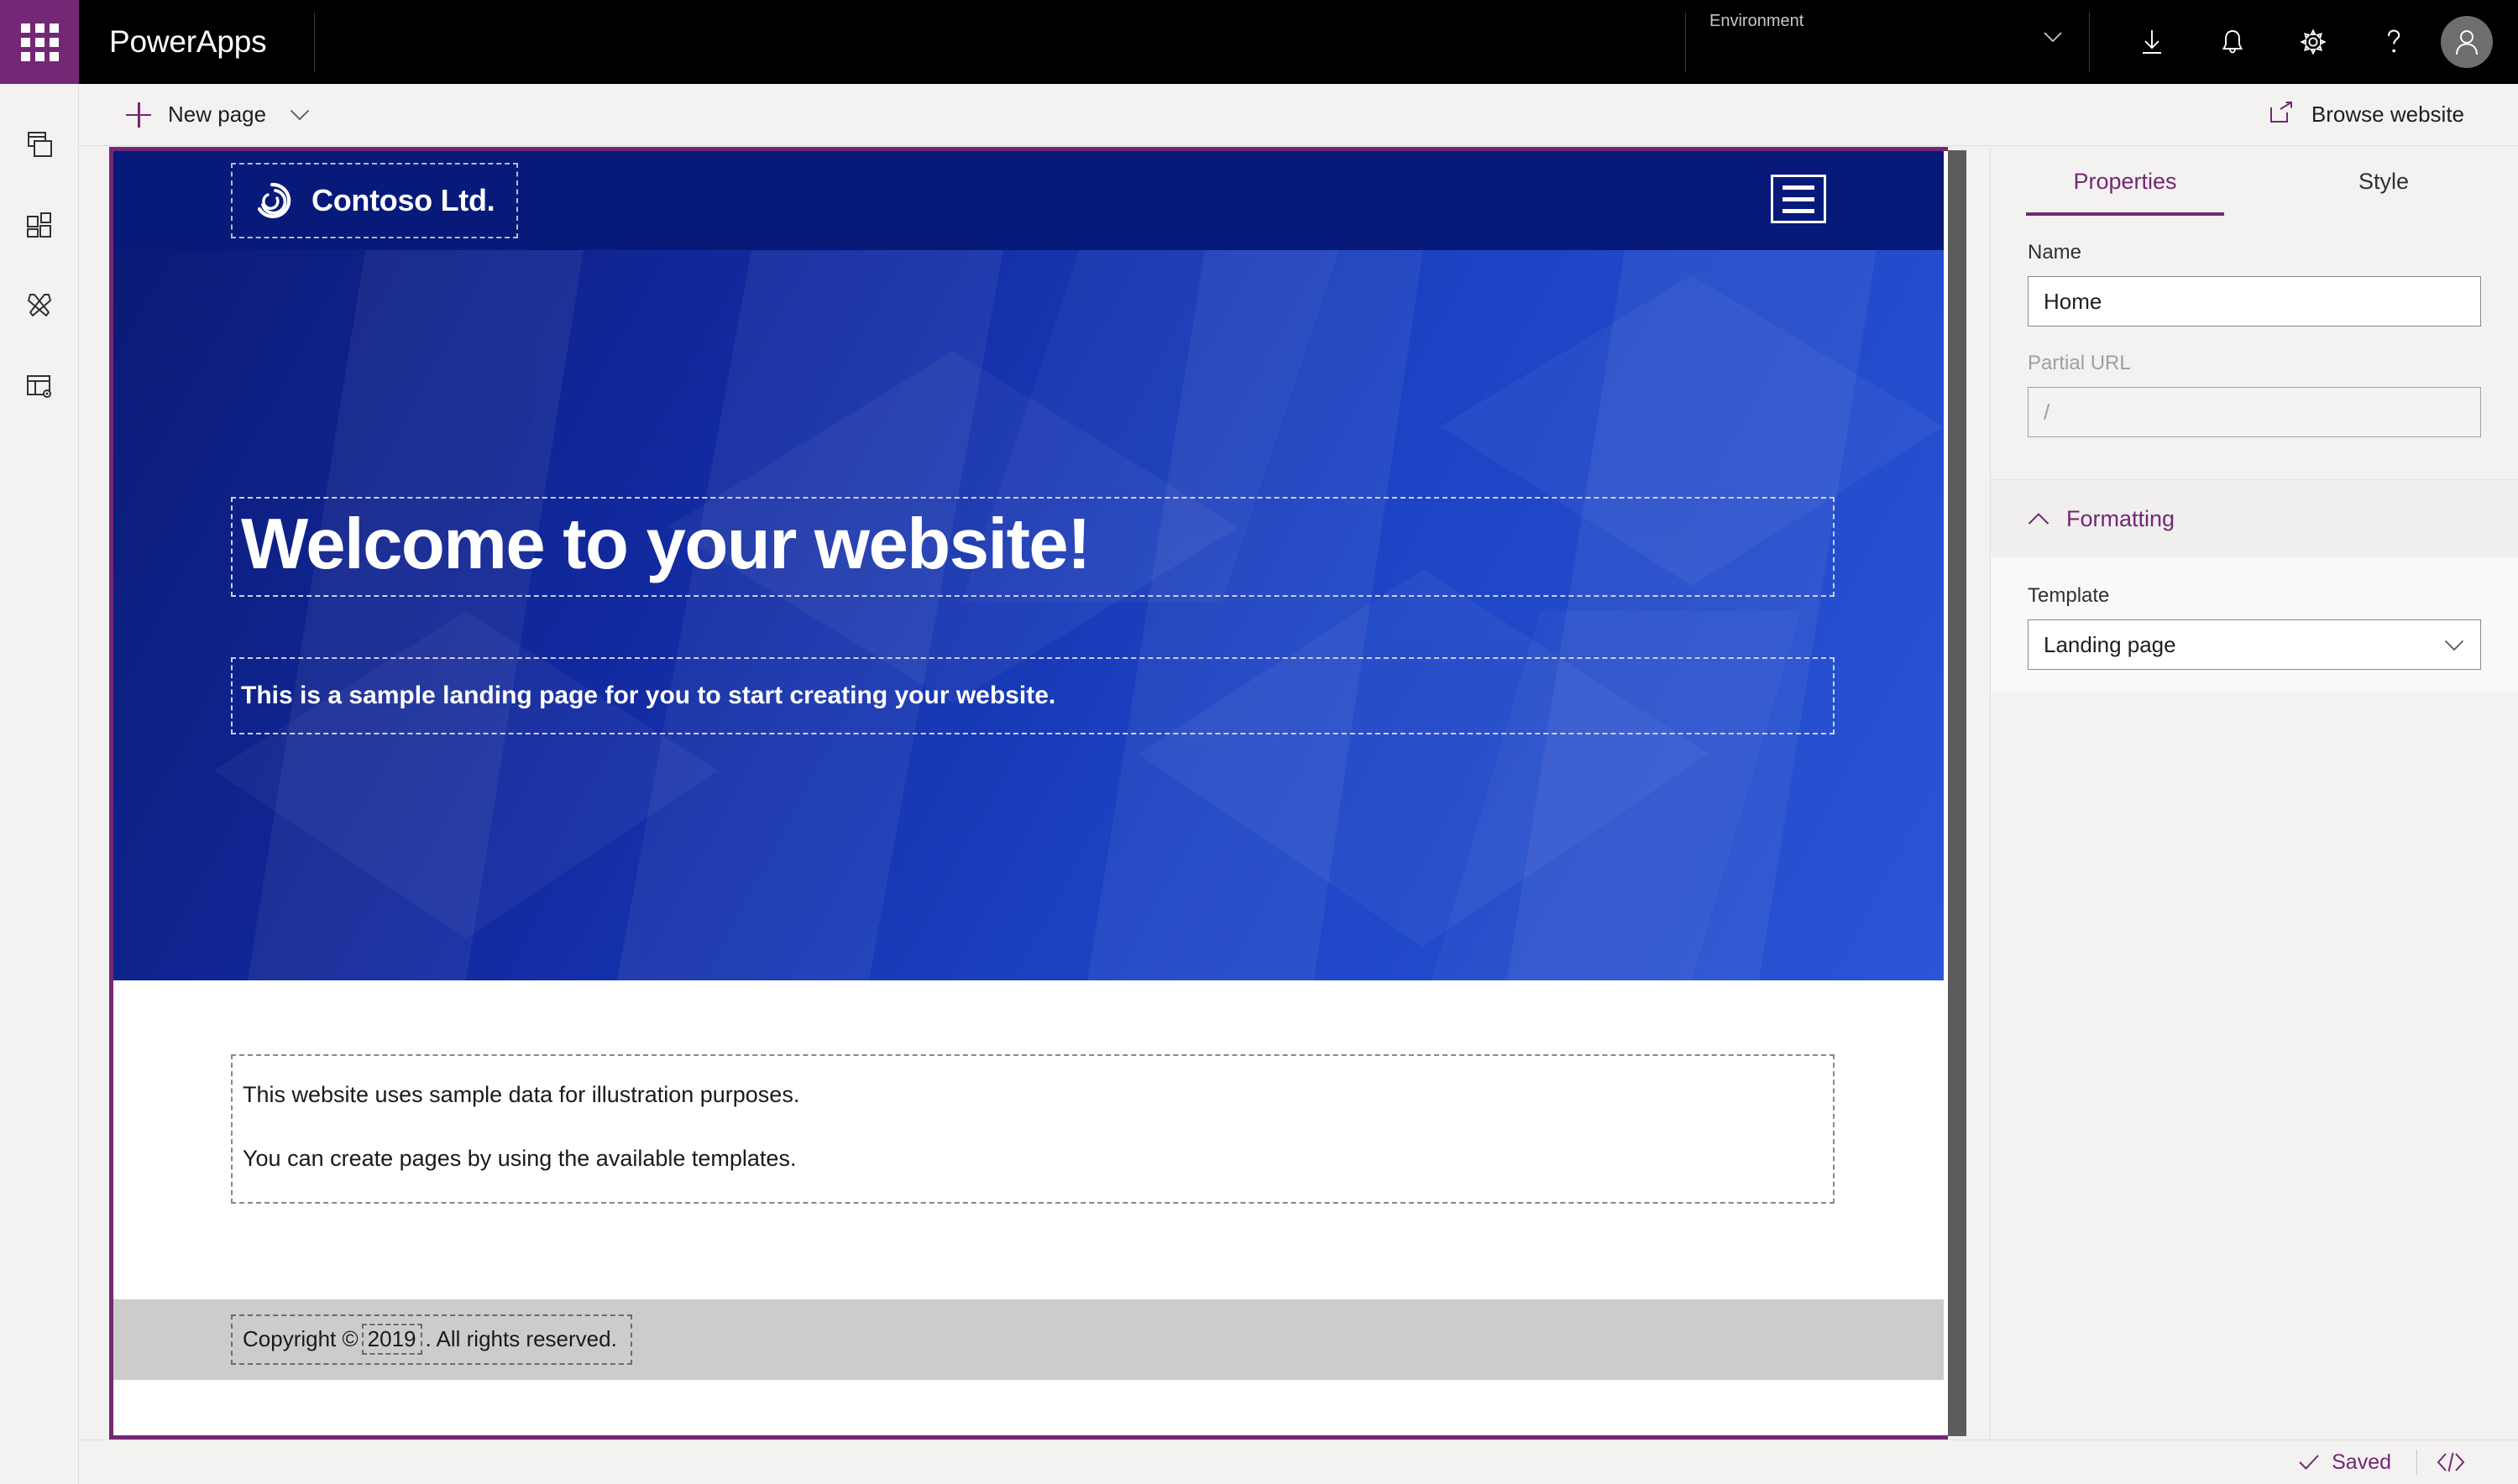 The height and width of the screenshot is (1484, 2518). Describe the element at coordinates (2254, 301) in the screenshot. I see `name-input` at that location.